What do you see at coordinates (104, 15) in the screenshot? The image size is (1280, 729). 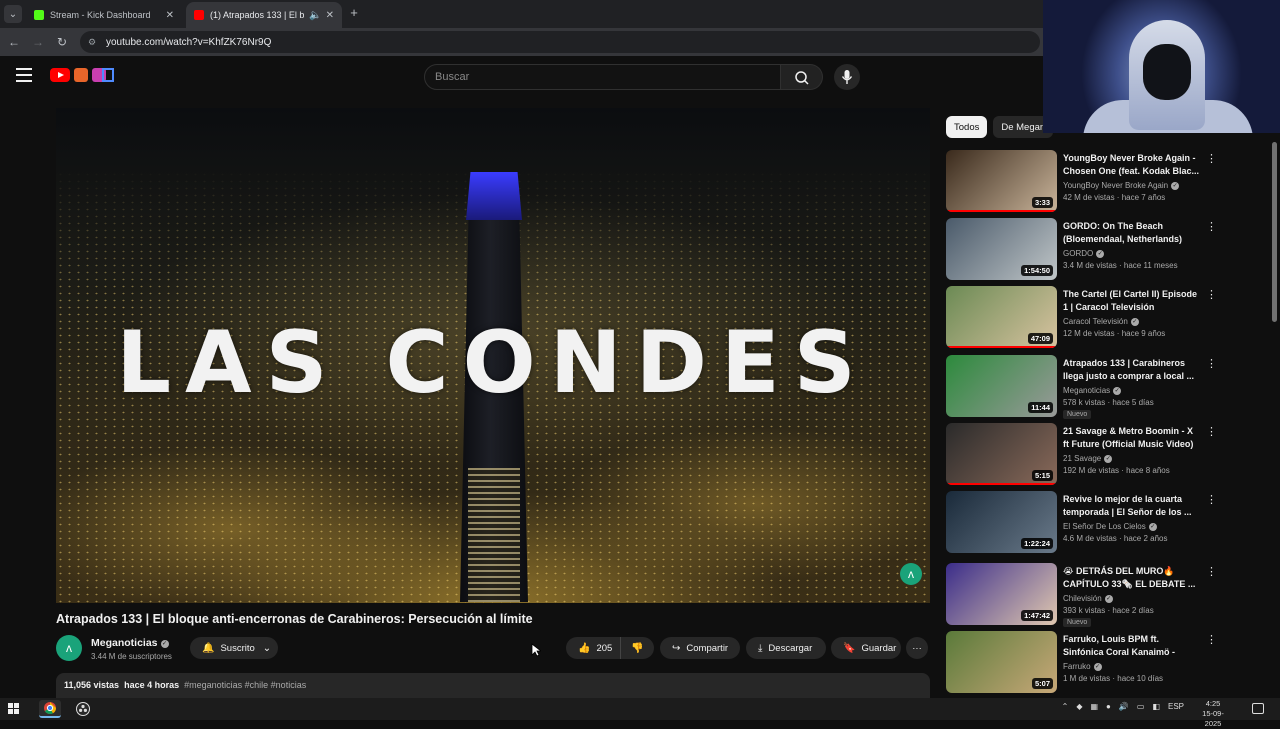 I see `tab-kick-dashboard: Stream - Kick Dashboard ✕` at bounding box center [104, 15].